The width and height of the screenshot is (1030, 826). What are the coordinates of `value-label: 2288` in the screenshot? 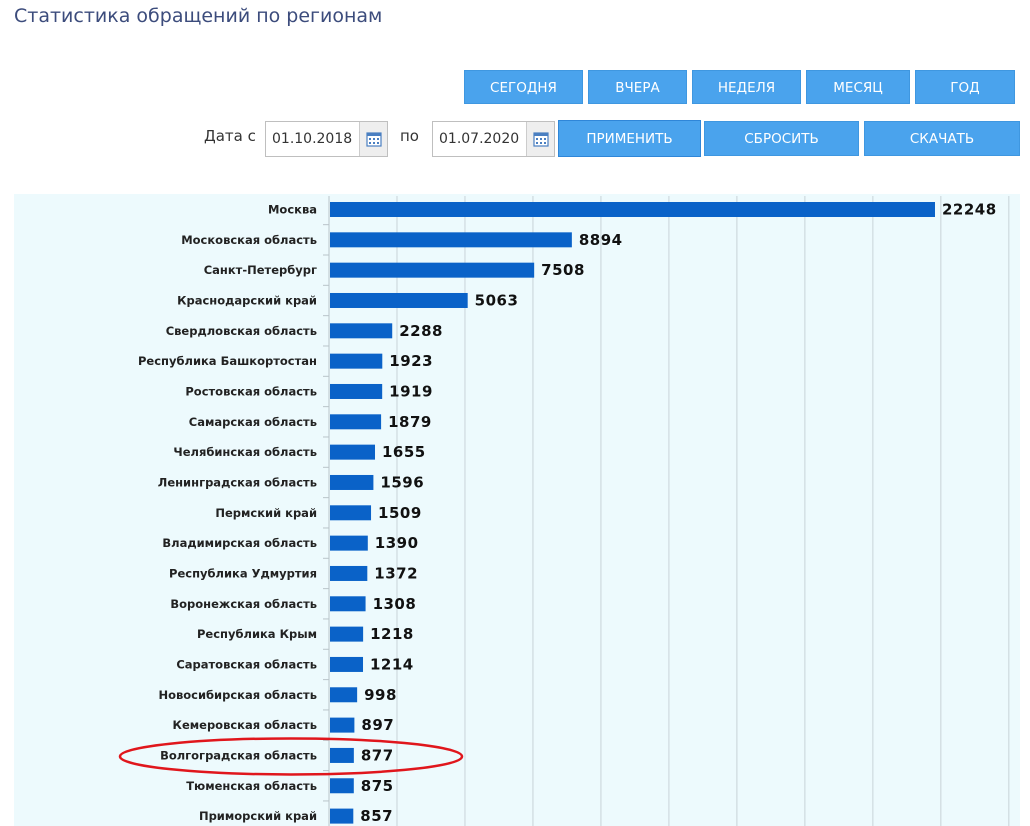 It's located at (421, 331).